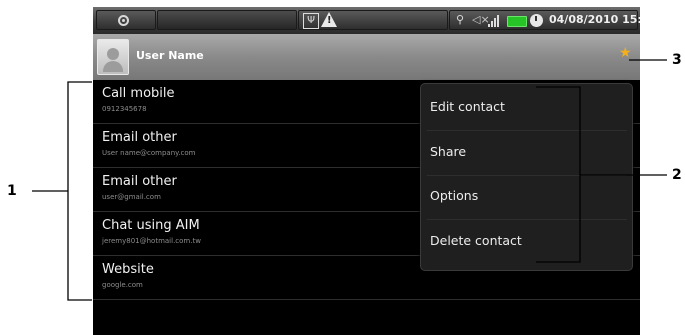  I want to click on callout-number-3: 3, so click(677, 60).